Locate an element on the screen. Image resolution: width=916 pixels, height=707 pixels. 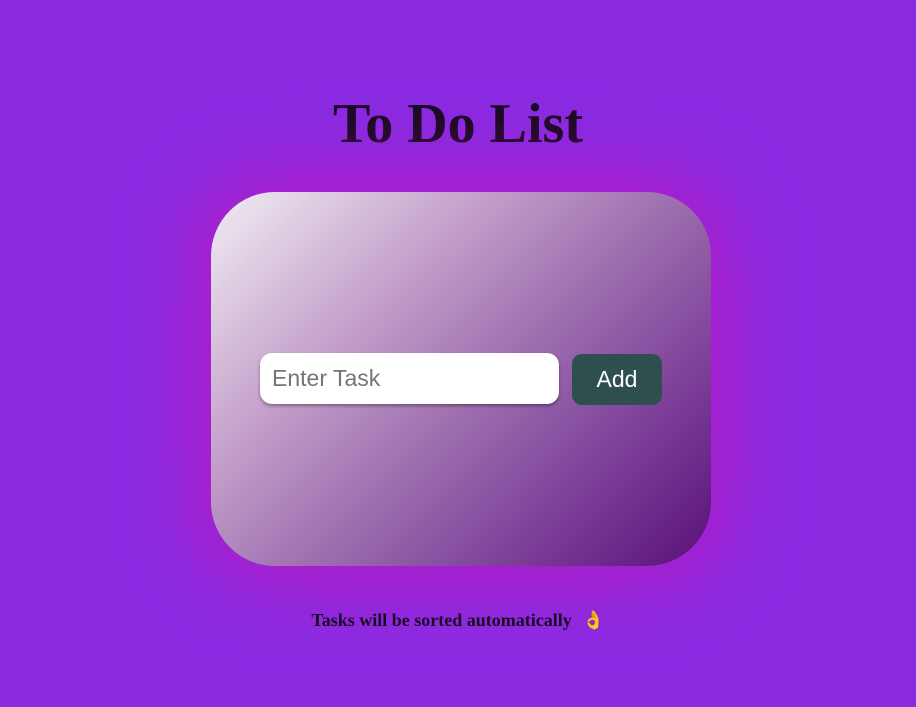
footer-note-text: Tasks will be sorted automatically is located at coordinates (441, 620).